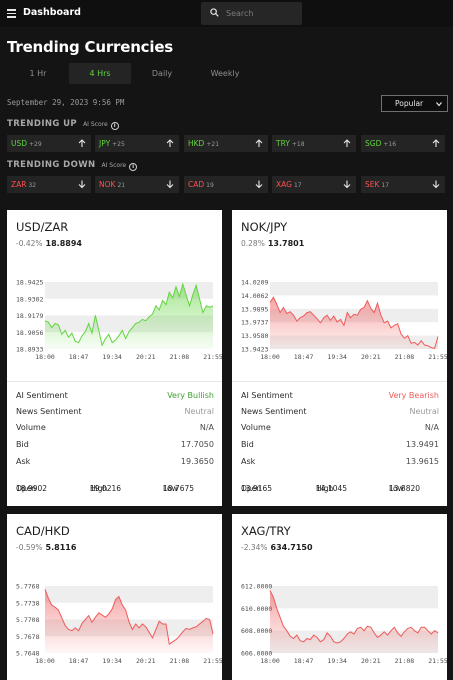 The height and width of the screenshot is (680, 453). I want to click on bid-row: Bid 17.7050, so click(115, 444).